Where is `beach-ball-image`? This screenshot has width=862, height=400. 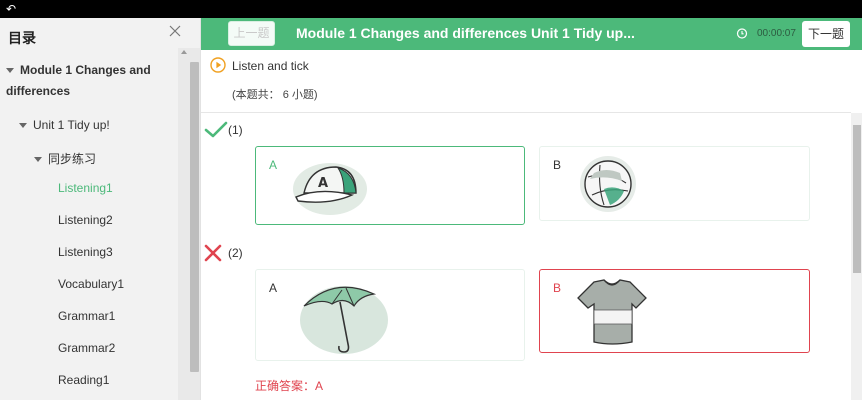
beach-ball-image is located at coordinates (608, 184).